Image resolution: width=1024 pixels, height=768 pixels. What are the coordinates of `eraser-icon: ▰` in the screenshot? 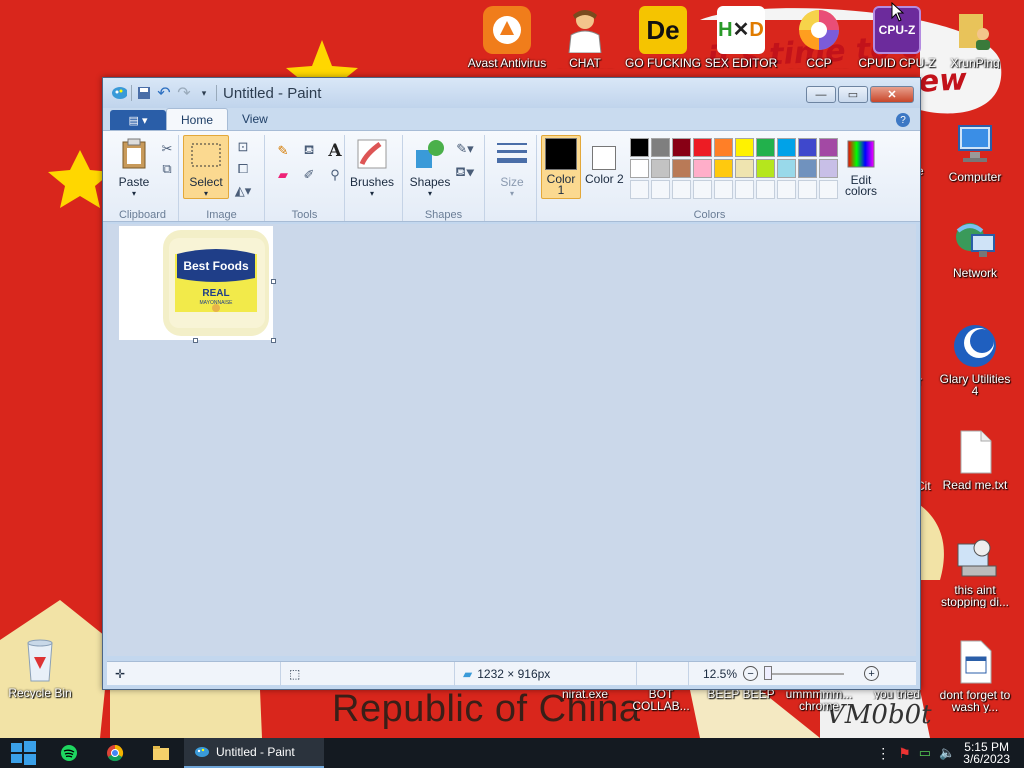 It's located at (283, 175).